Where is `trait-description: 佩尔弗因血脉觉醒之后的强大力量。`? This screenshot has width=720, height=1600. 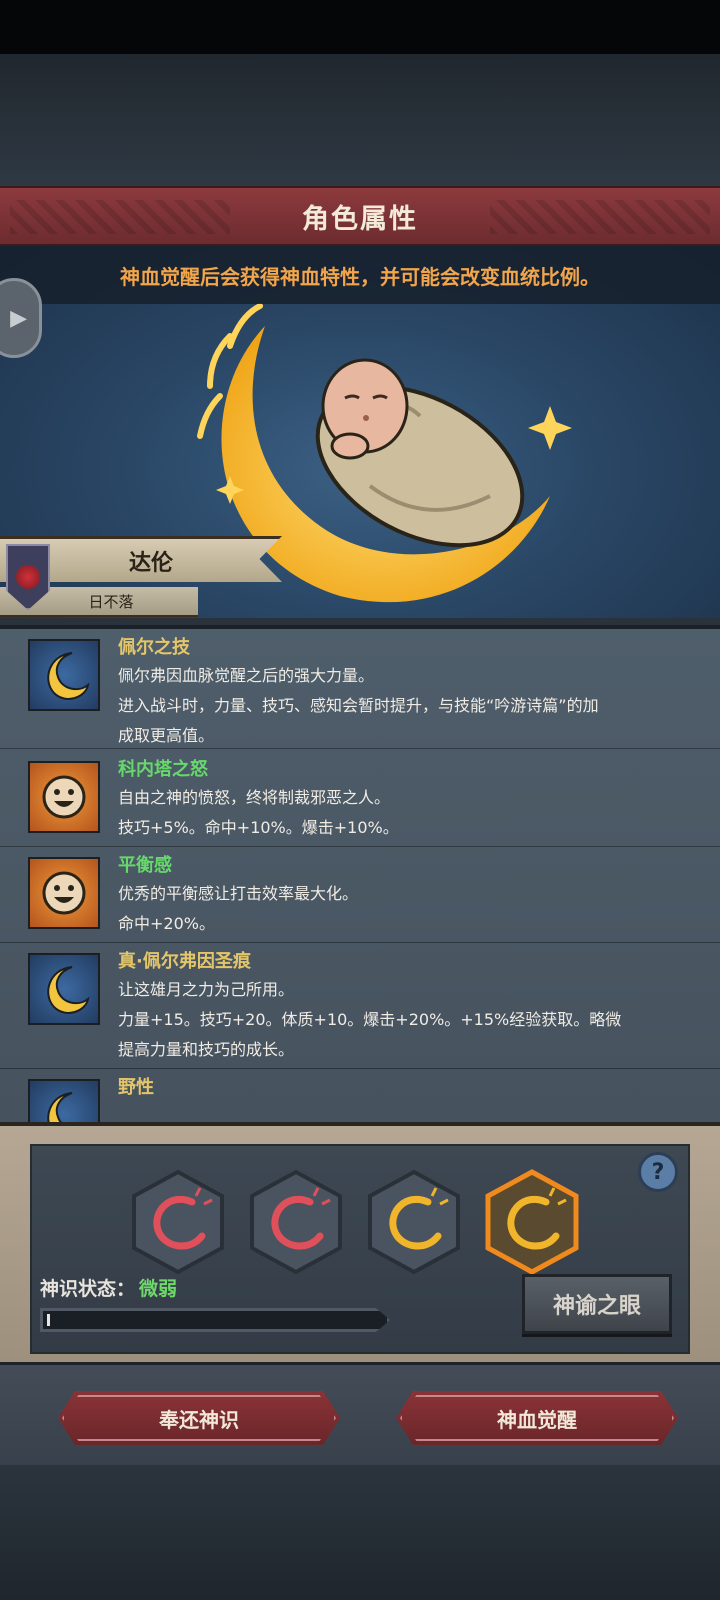 trait-description: 佩尔弗因血脉觉醒之后的强大力量。 is located at coordinates (246, 675).